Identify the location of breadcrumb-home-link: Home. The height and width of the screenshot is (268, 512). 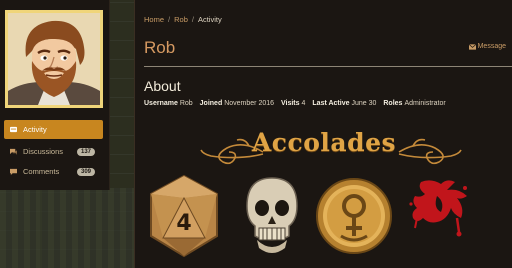
(154, 19).